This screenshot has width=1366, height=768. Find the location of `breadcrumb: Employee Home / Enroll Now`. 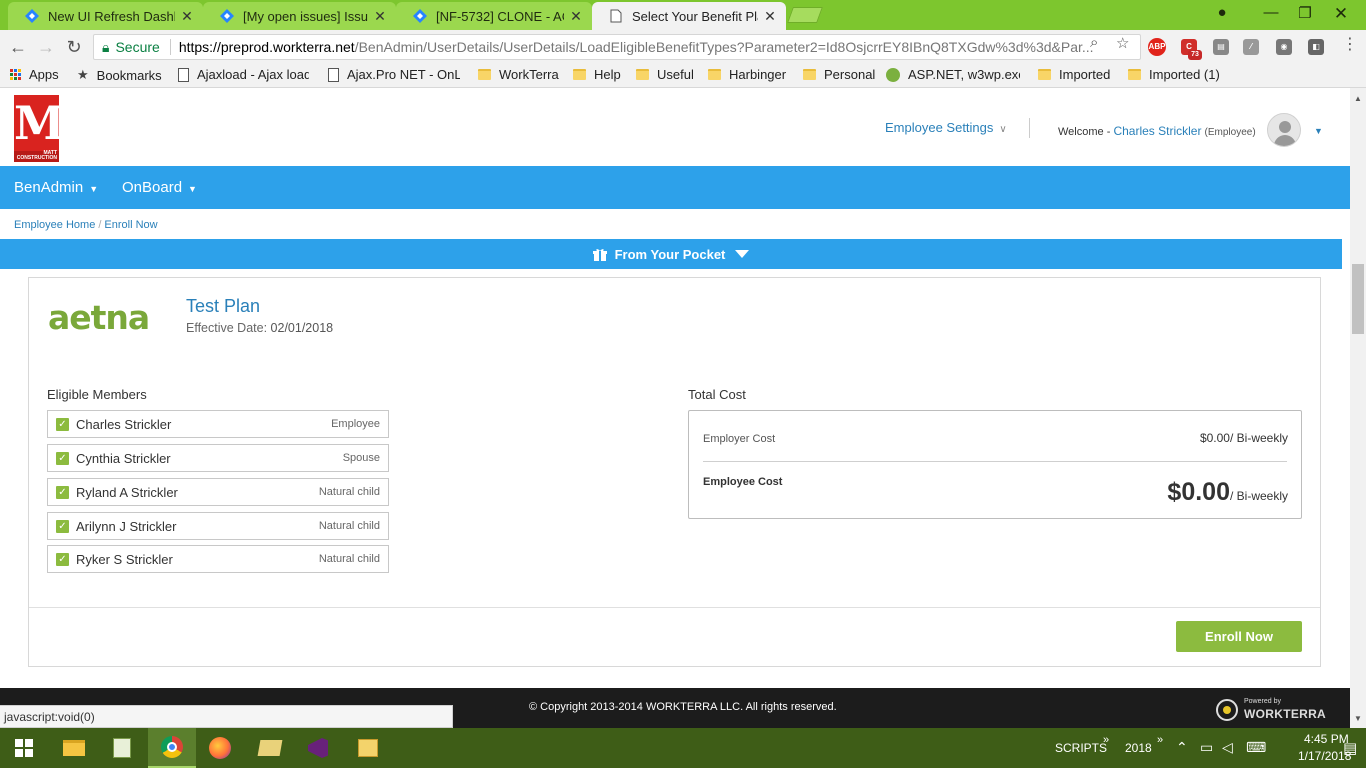

breadcrumb: Employee Home / Enroll Now is located at coordinates (86, 225).